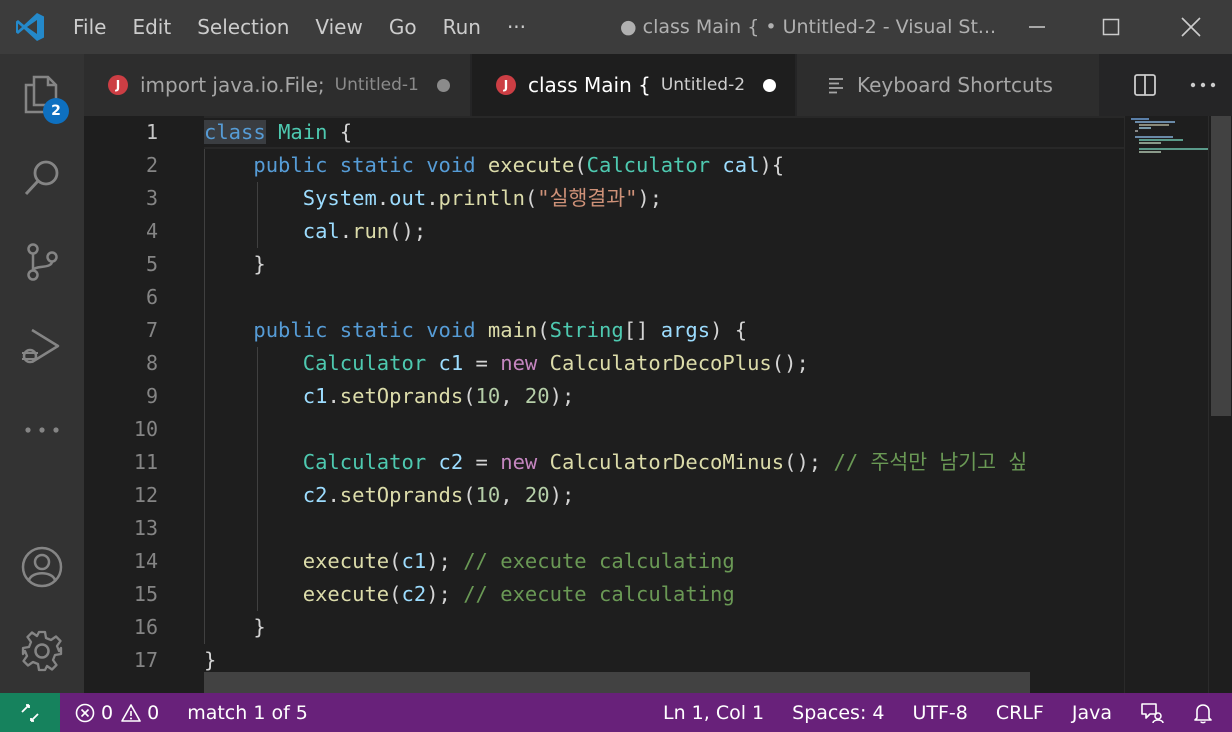 Image resolution: width=1232 pixels, height=732 pixels. I want to click on explorer-button: 2, so click(42, 94).